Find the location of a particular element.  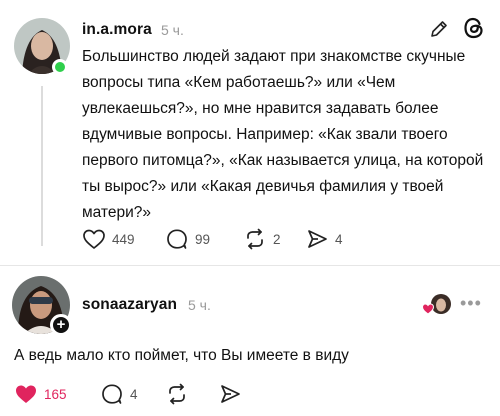

plus-icon: + is located at coordinates (61, 325).